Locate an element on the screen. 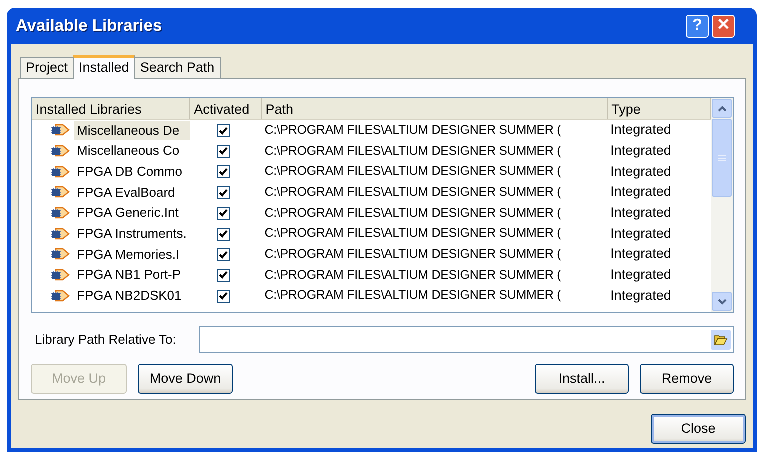 The image size is (757, 452). scroll-down-button is located at coordinates (722, 301).